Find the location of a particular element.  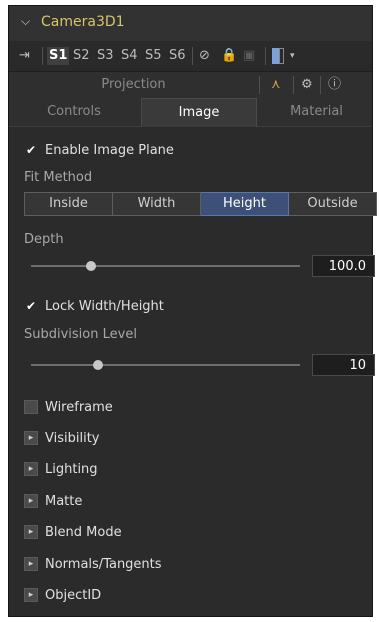

tab-material: Material is located at coordinates (316, 112).